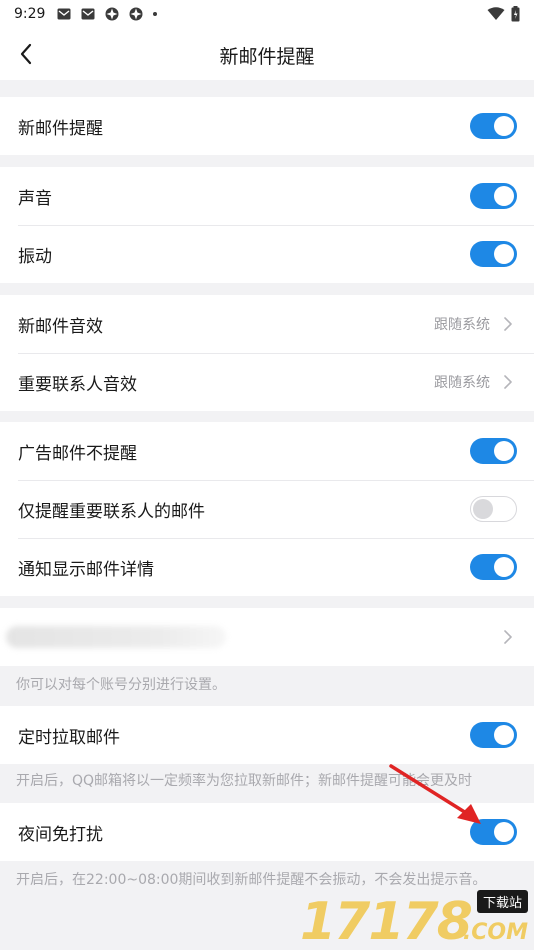 The image size is (534, 950). Describe the element at coordinates (111, 511) in the screenshot. I see `row-label: 仅提醒重要联系人的邮件` at that location.